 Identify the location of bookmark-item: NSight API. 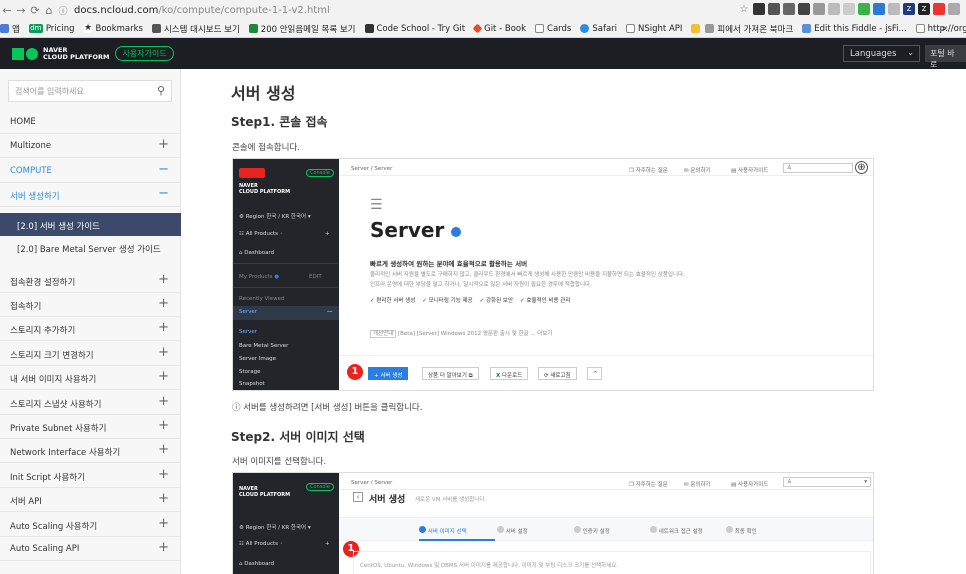
(654, 29).